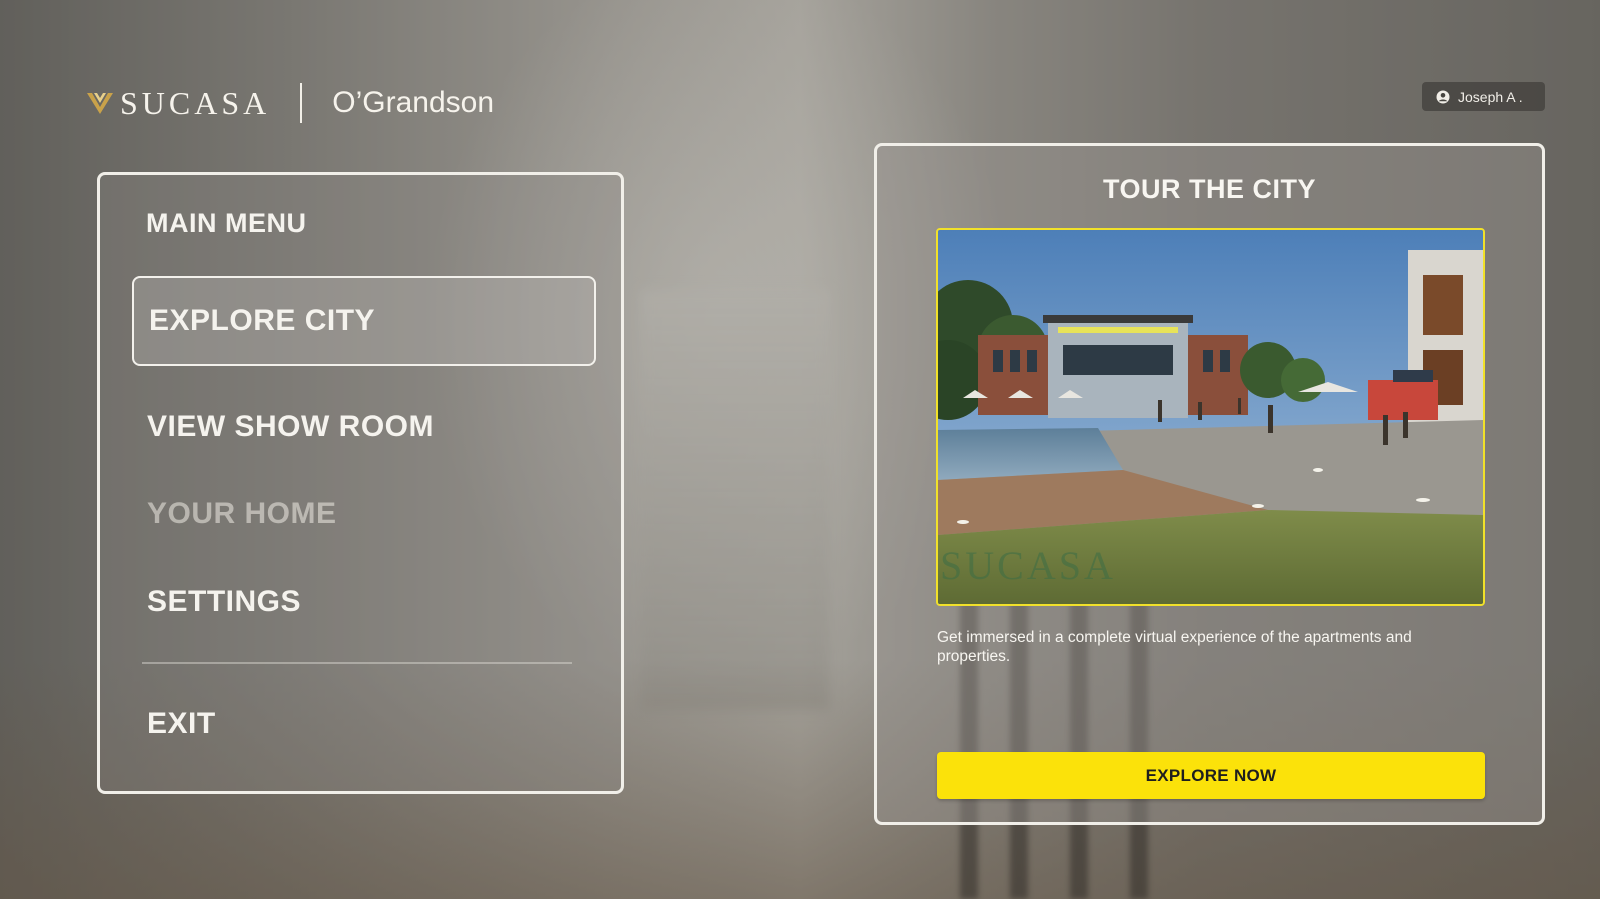  I want to click on menu-item-label: EXIT, so click(181, 723).